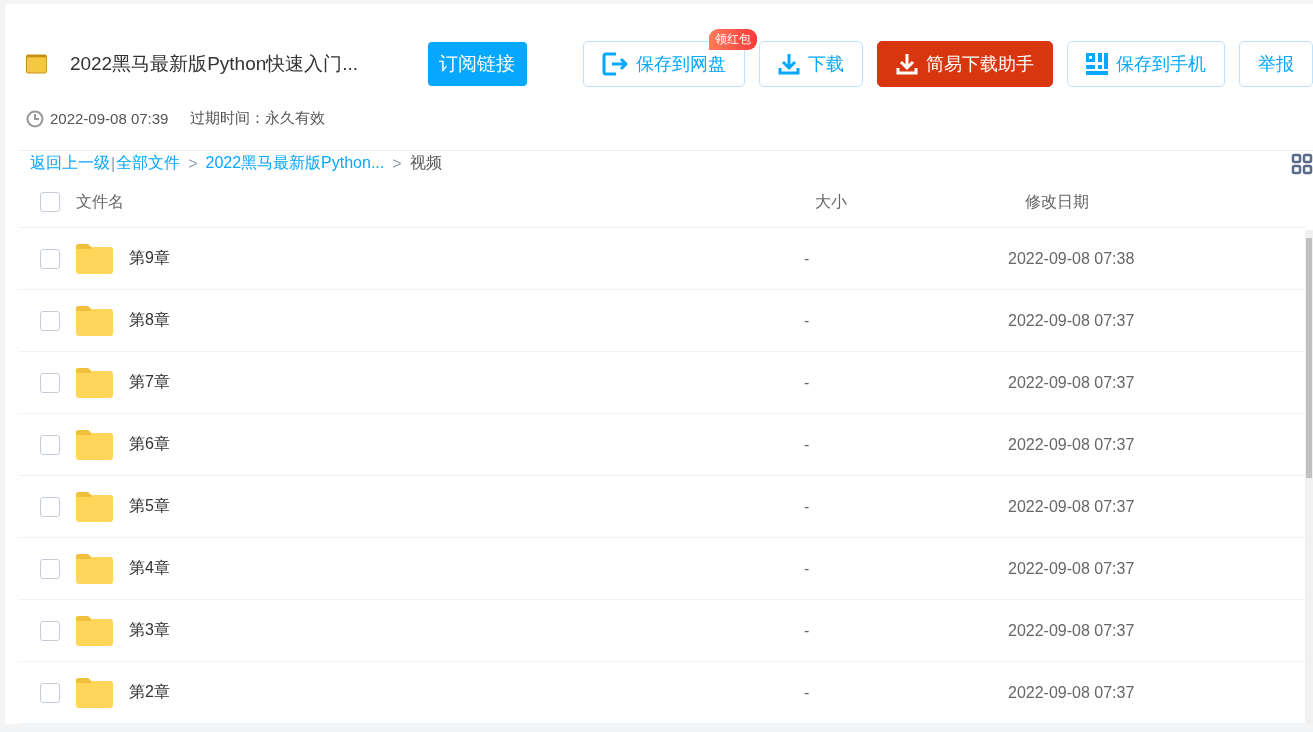 The width and height of the screenshot is (1313, 732). What do you see at coordinates (100, 201) in the screenshot?
I see `column-header: 文件名` at bounding box center [100, 201].